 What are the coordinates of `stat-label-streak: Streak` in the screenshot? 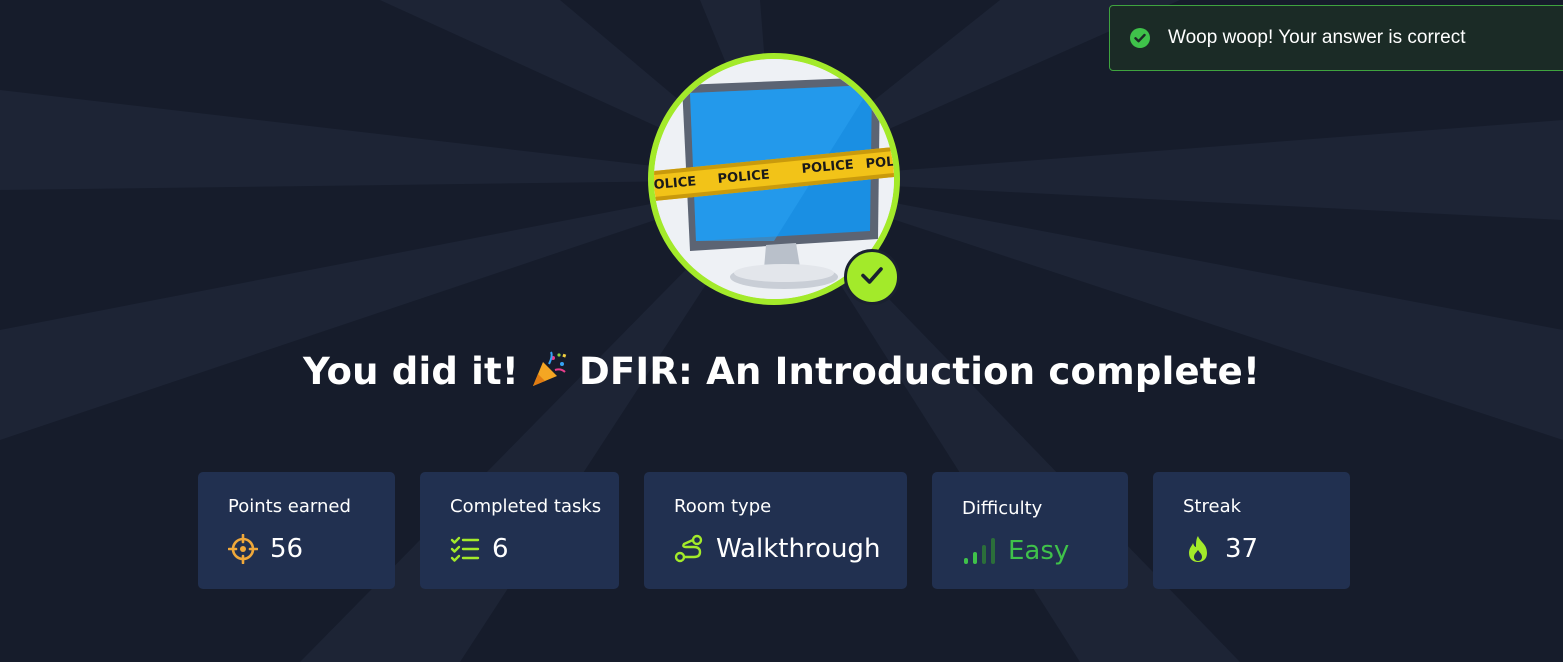 It's located at (1212, 506).